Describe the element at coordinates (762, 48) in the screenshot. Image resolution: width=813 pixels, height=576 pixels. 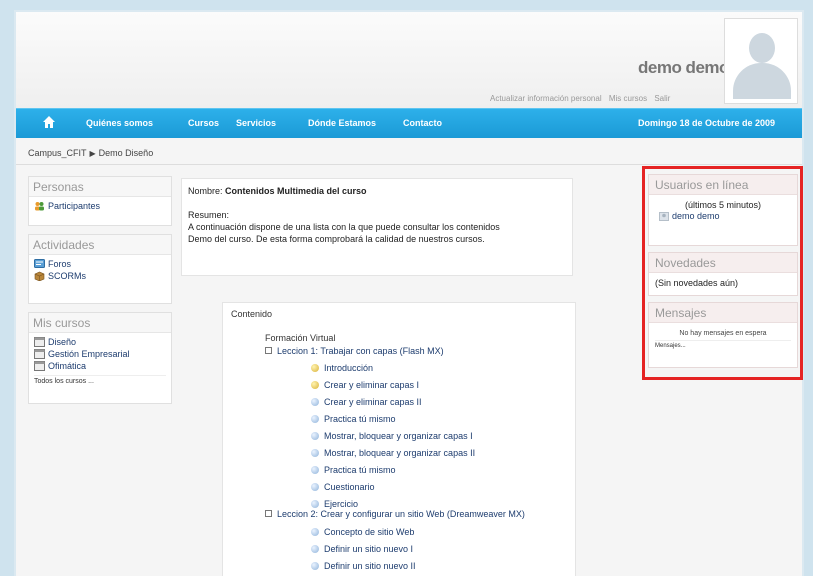
I see `avatar-head` at that location.